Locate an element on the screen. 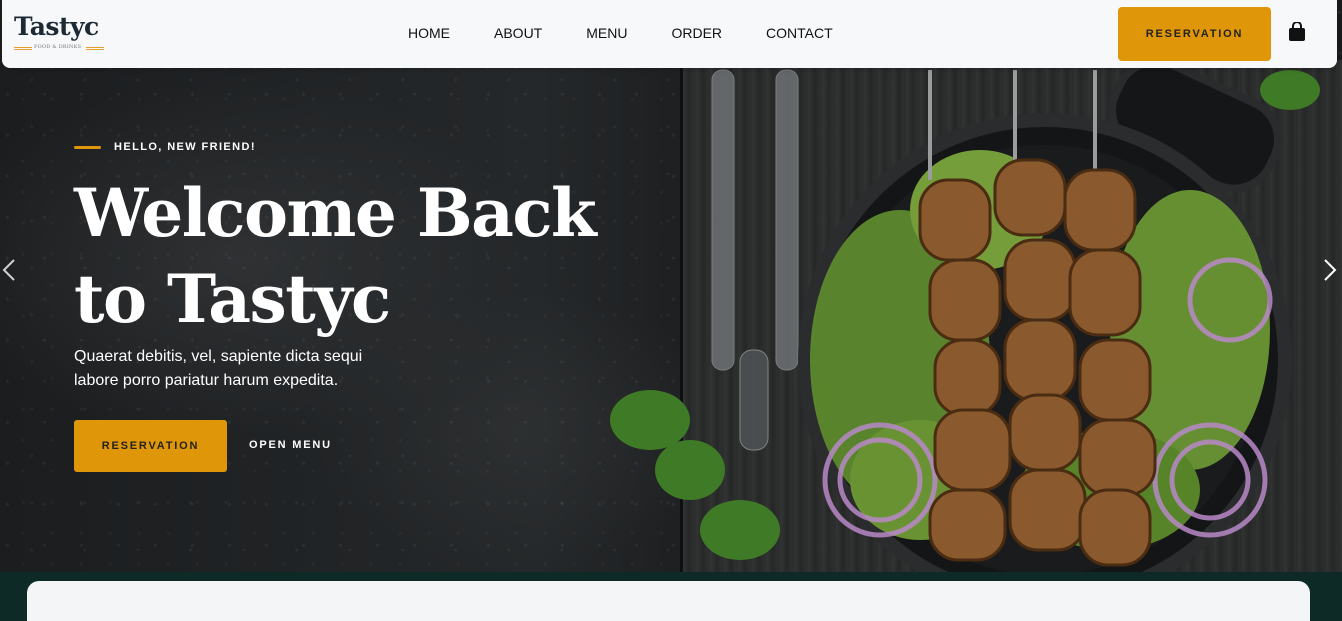 The height and width of the screenshot is (621, 1342). content-card is located at coordinates (668, 601).